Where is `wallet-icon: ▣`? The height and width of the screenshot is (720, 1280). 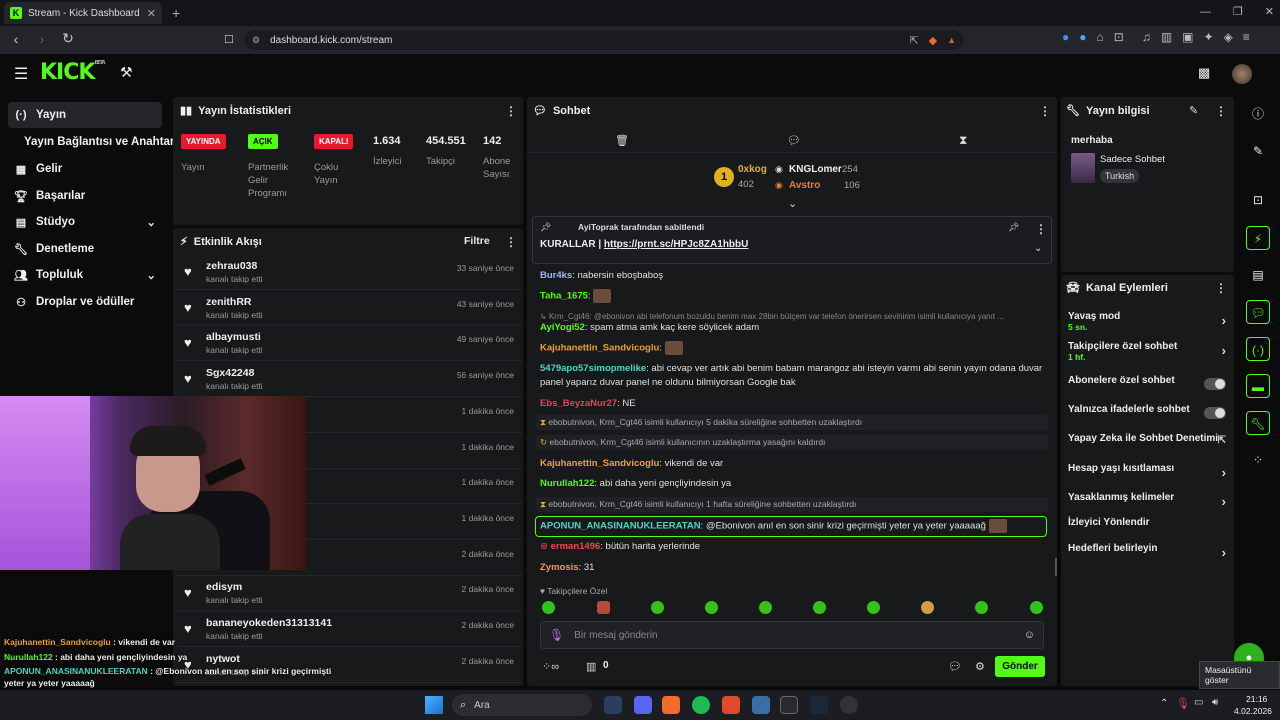
wallet-icon: ▣ is located at coordinates (1187, 37).